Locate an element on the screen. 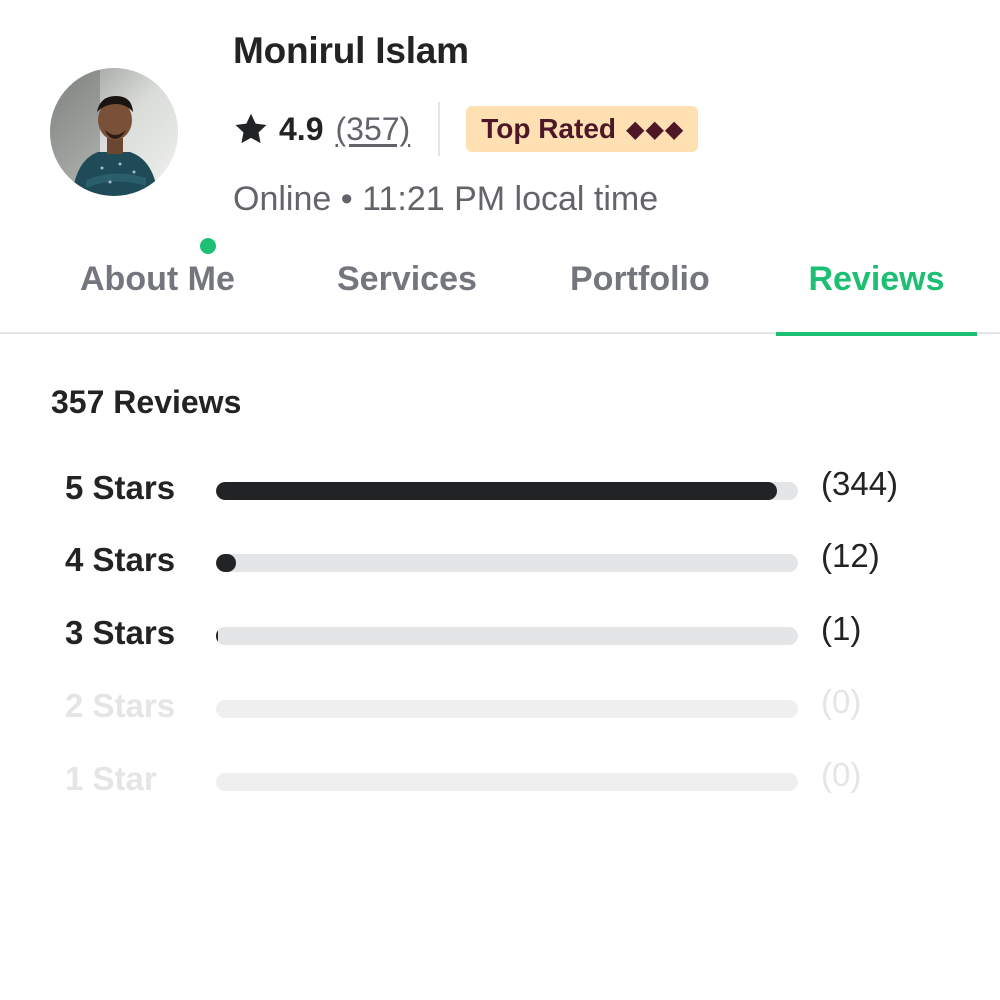  reviews-count-heading: 357 Reviews is located at coordinates (146, 402).